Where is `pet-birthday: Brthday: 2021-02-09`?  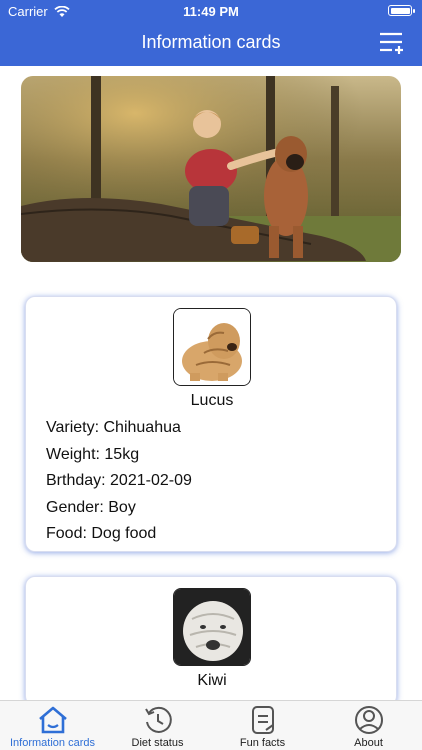
pet-birthday: Brthday: 2021-02-09 is located at coordinates (119, 480).